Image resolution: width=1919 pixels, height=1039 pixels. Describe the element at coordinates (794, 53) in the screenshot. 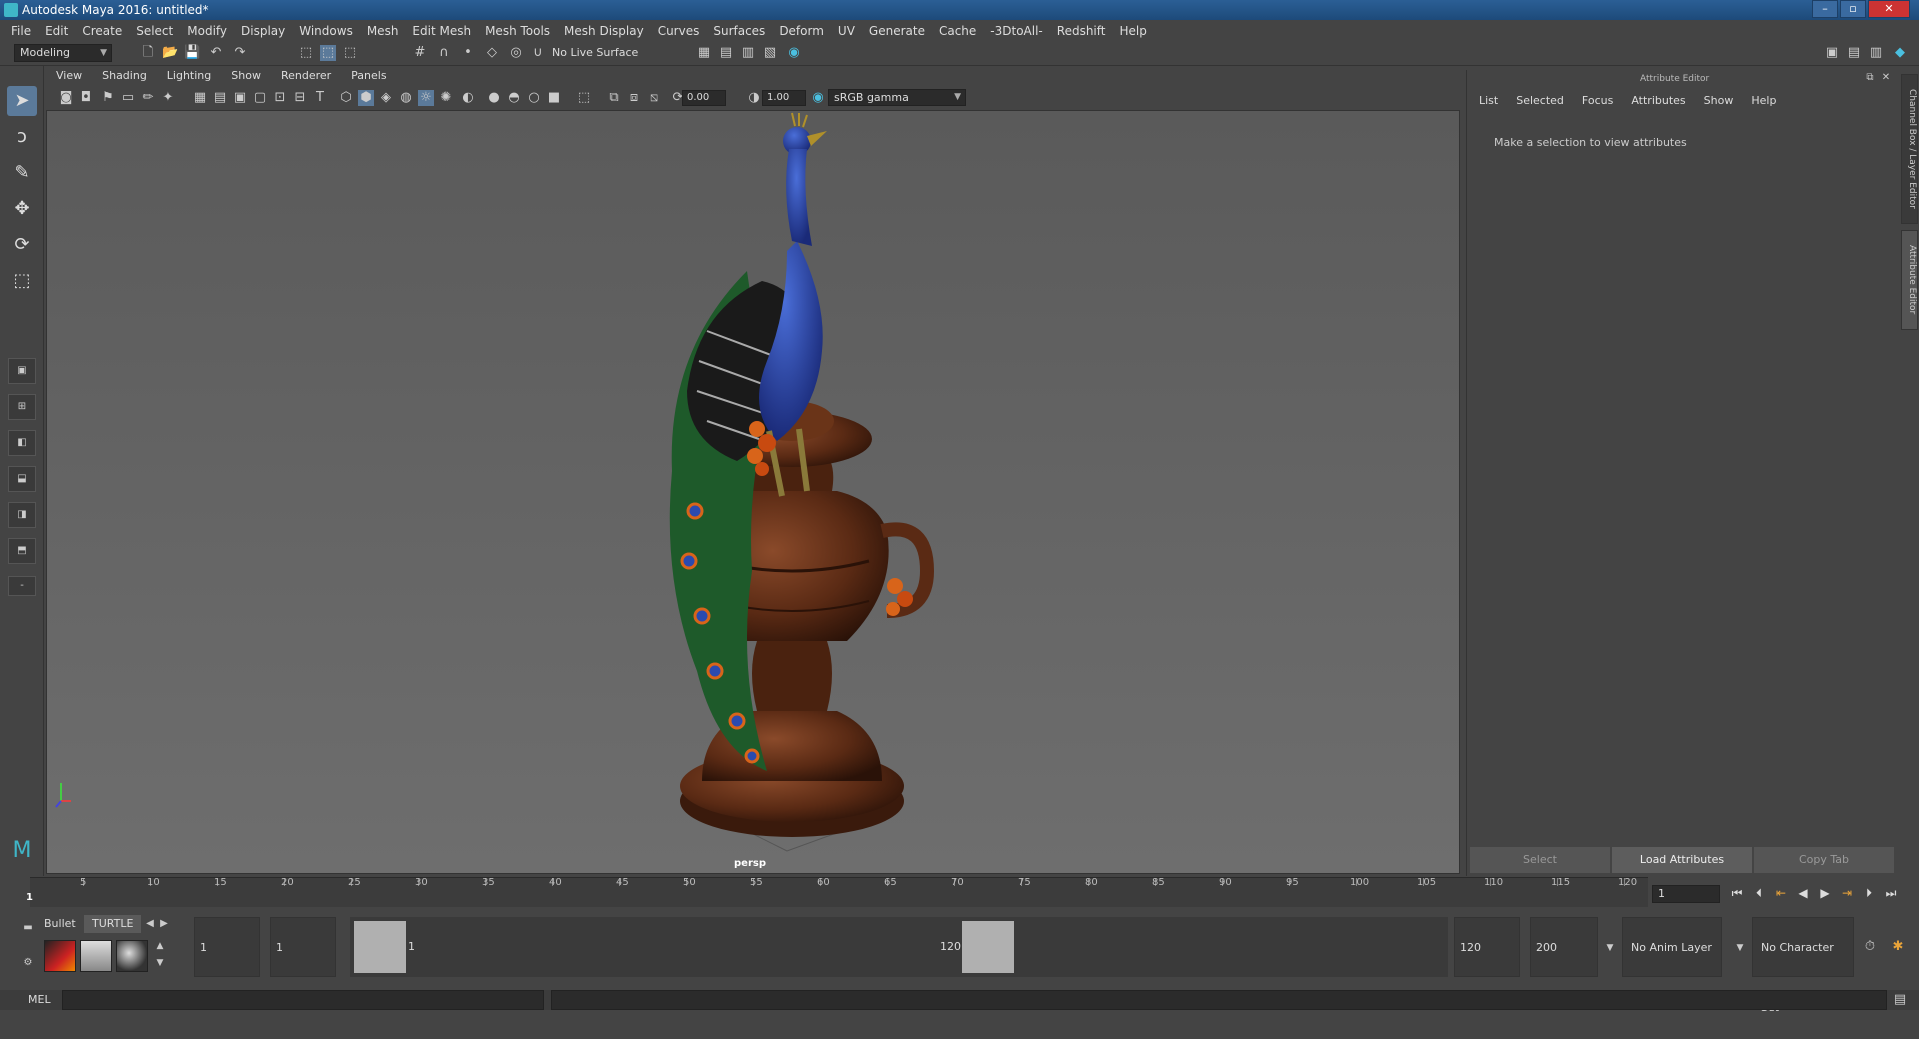

I see `hypershade-icon: ◉` at that location.